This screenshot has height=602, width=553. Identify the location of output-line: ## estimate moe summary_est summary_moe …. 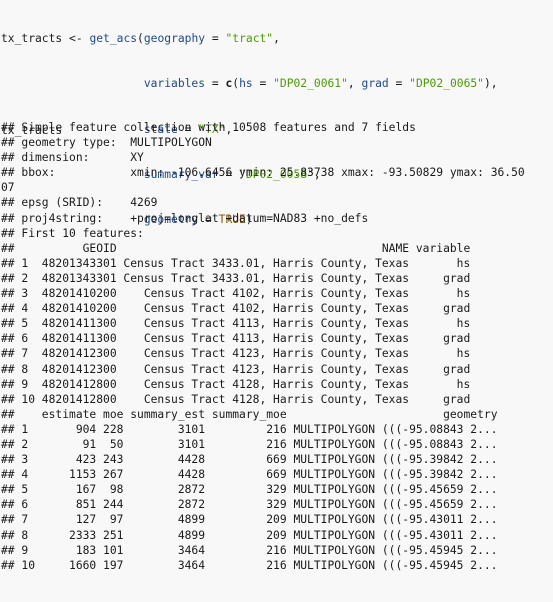
(249, 414).